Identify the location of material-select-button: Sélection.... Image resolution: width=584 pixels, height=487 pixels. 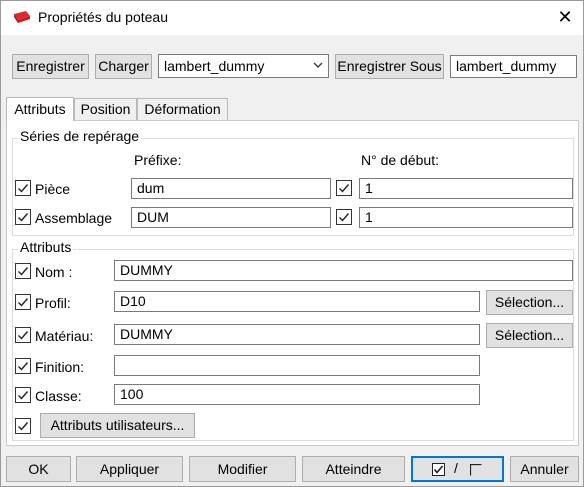
(529, 335).